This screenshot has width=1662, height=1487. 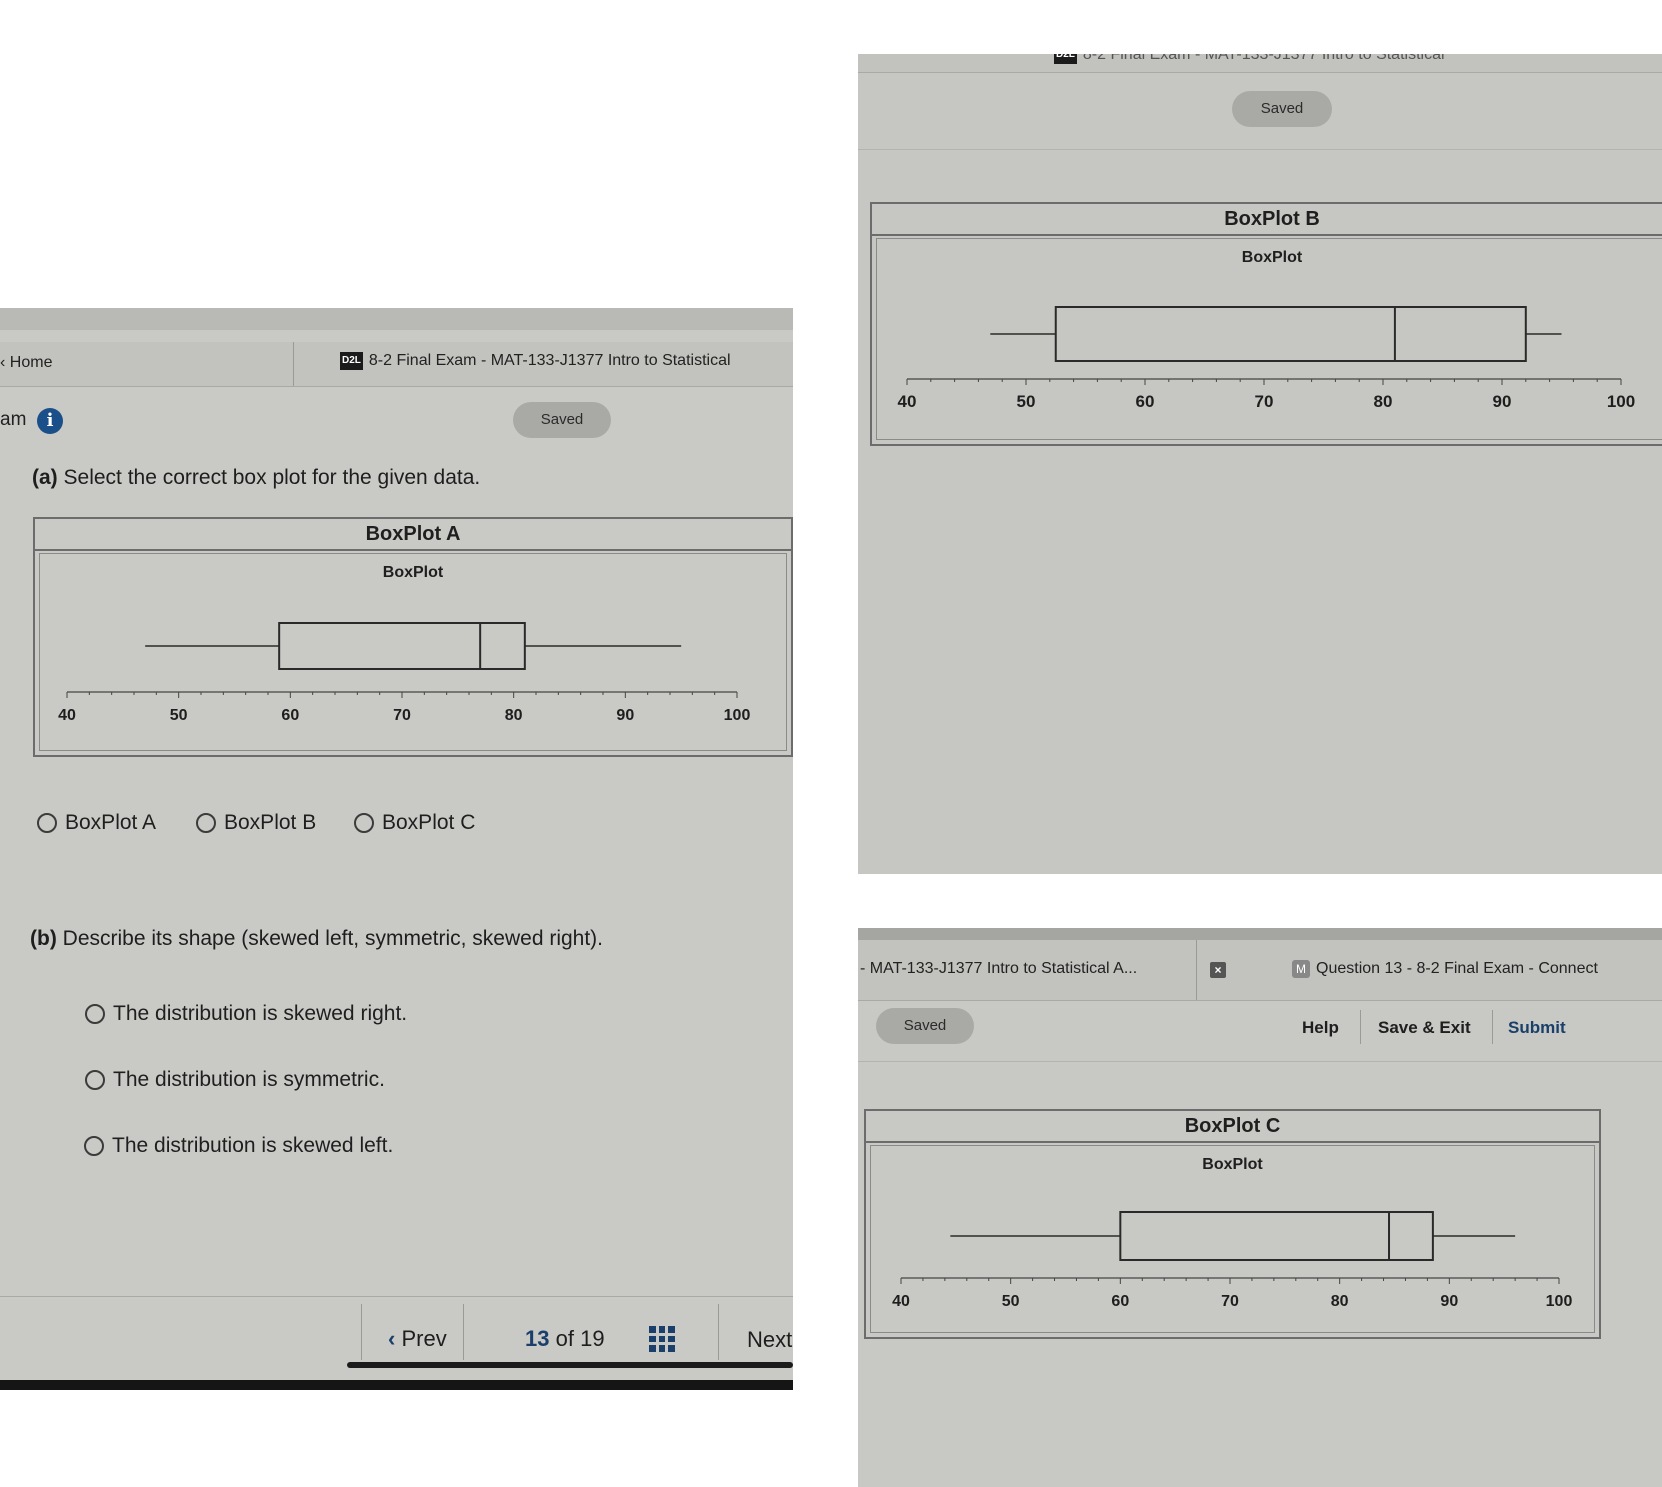 I want to click on boxplot-c-chart: 40 50 60 70 80 90 100, so click(x=1232, y=1260).